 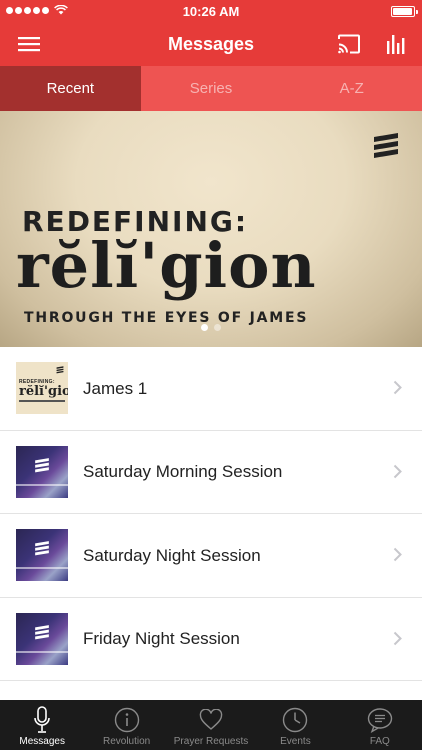 I want to click on status-time: 10:26 AM, so click(x=211, y=11).